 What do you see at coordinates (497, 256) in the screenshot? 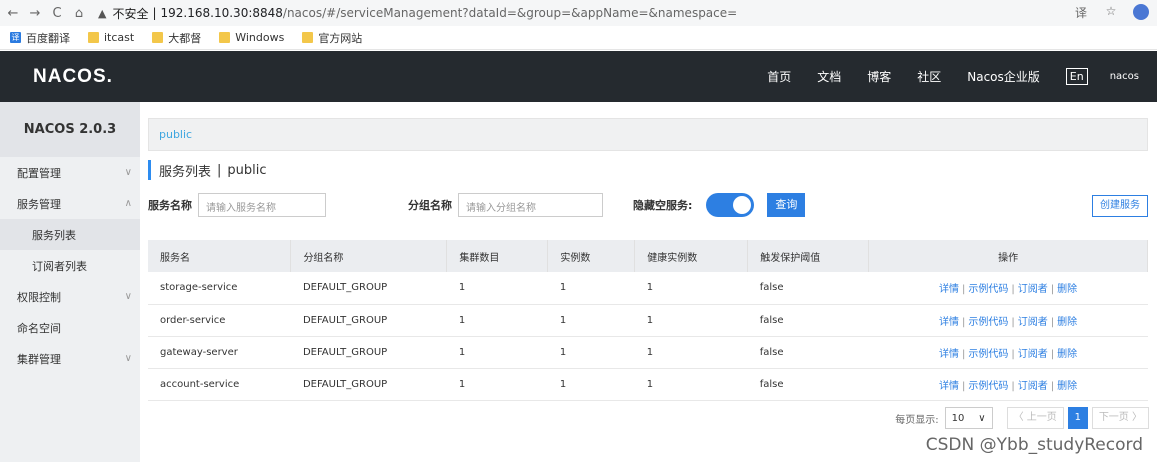
I see `column-header: 集群数目` at bounding box center [497, 256].